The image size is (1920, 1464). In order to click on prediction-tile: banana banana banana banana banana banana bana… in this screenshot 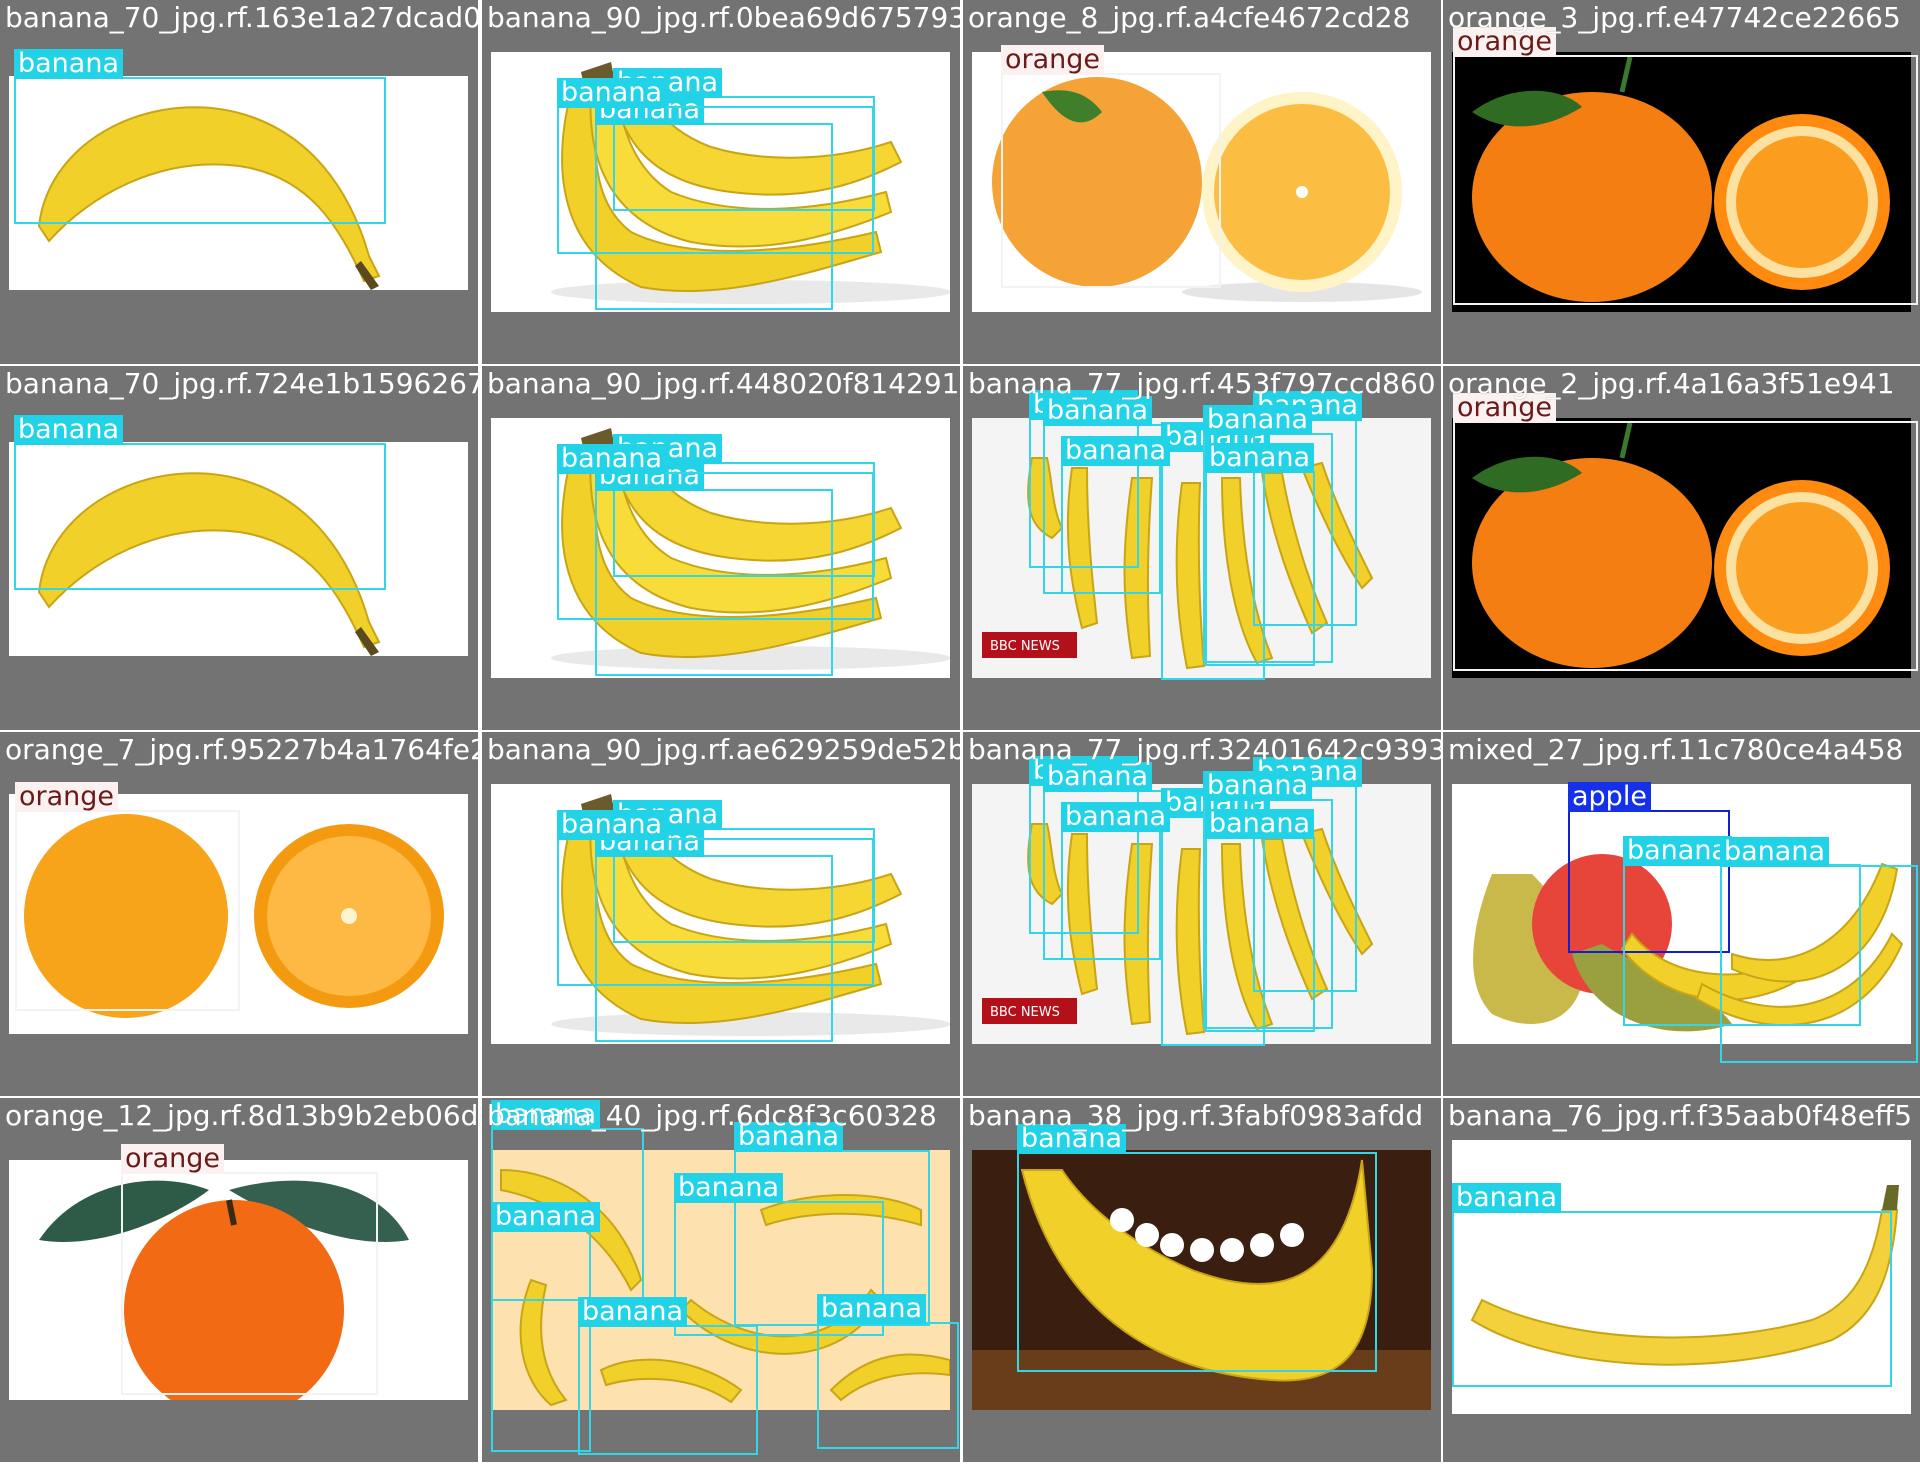, I will do `click(721, 1280)`.